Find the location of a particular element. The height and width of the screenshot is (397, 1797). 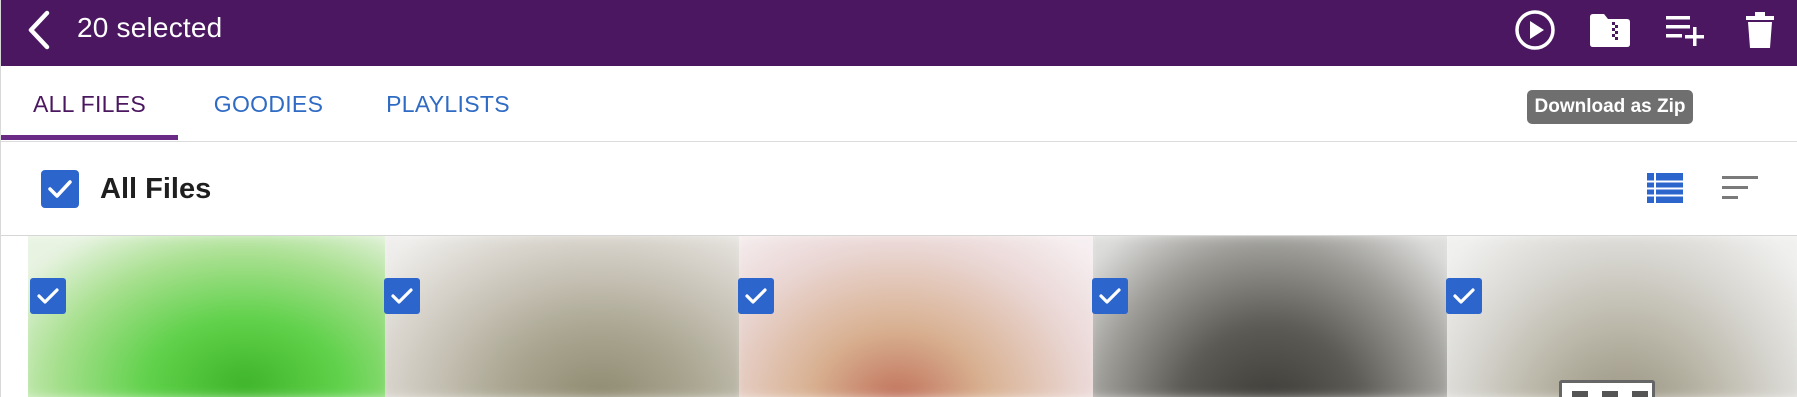

list-view-icon is located at coordinates (1665, 188).